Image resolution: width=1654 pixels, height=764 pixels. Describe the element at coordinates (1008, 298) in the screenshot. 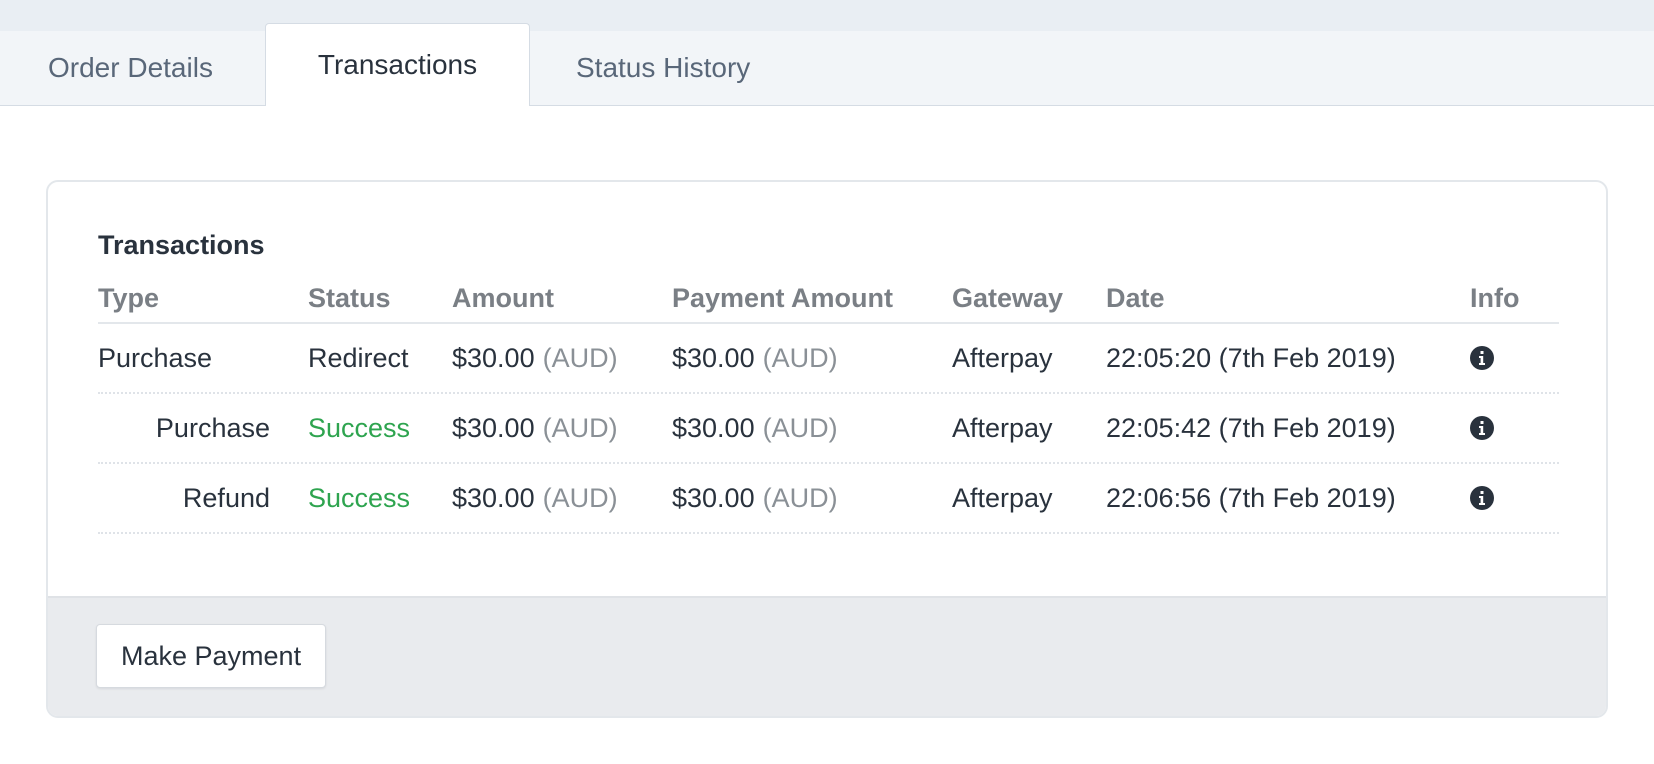

I see `column-header-gateway: Gateway` at that location.